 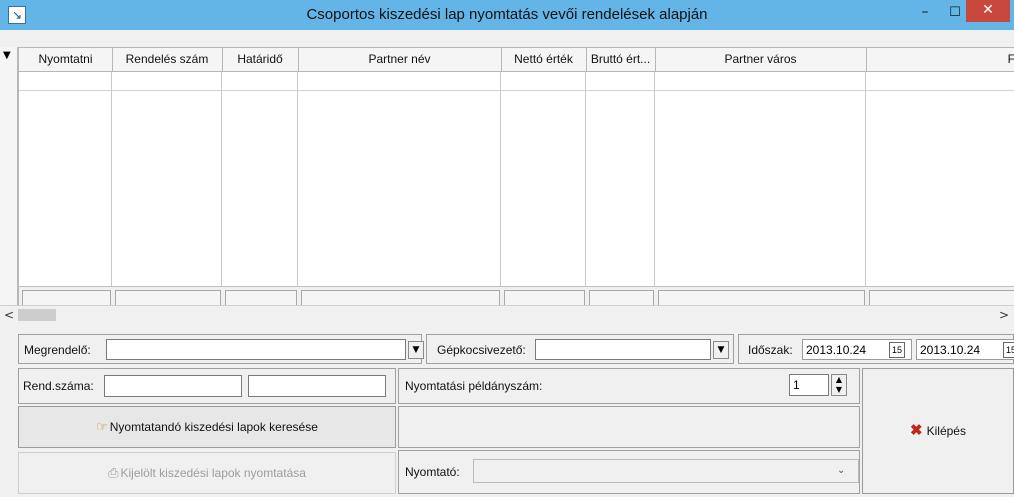 What do you see at coordinates (7, 55) in the screenshot?
I see `column-menu-icon: ▼` at bounding box center [7, 55].